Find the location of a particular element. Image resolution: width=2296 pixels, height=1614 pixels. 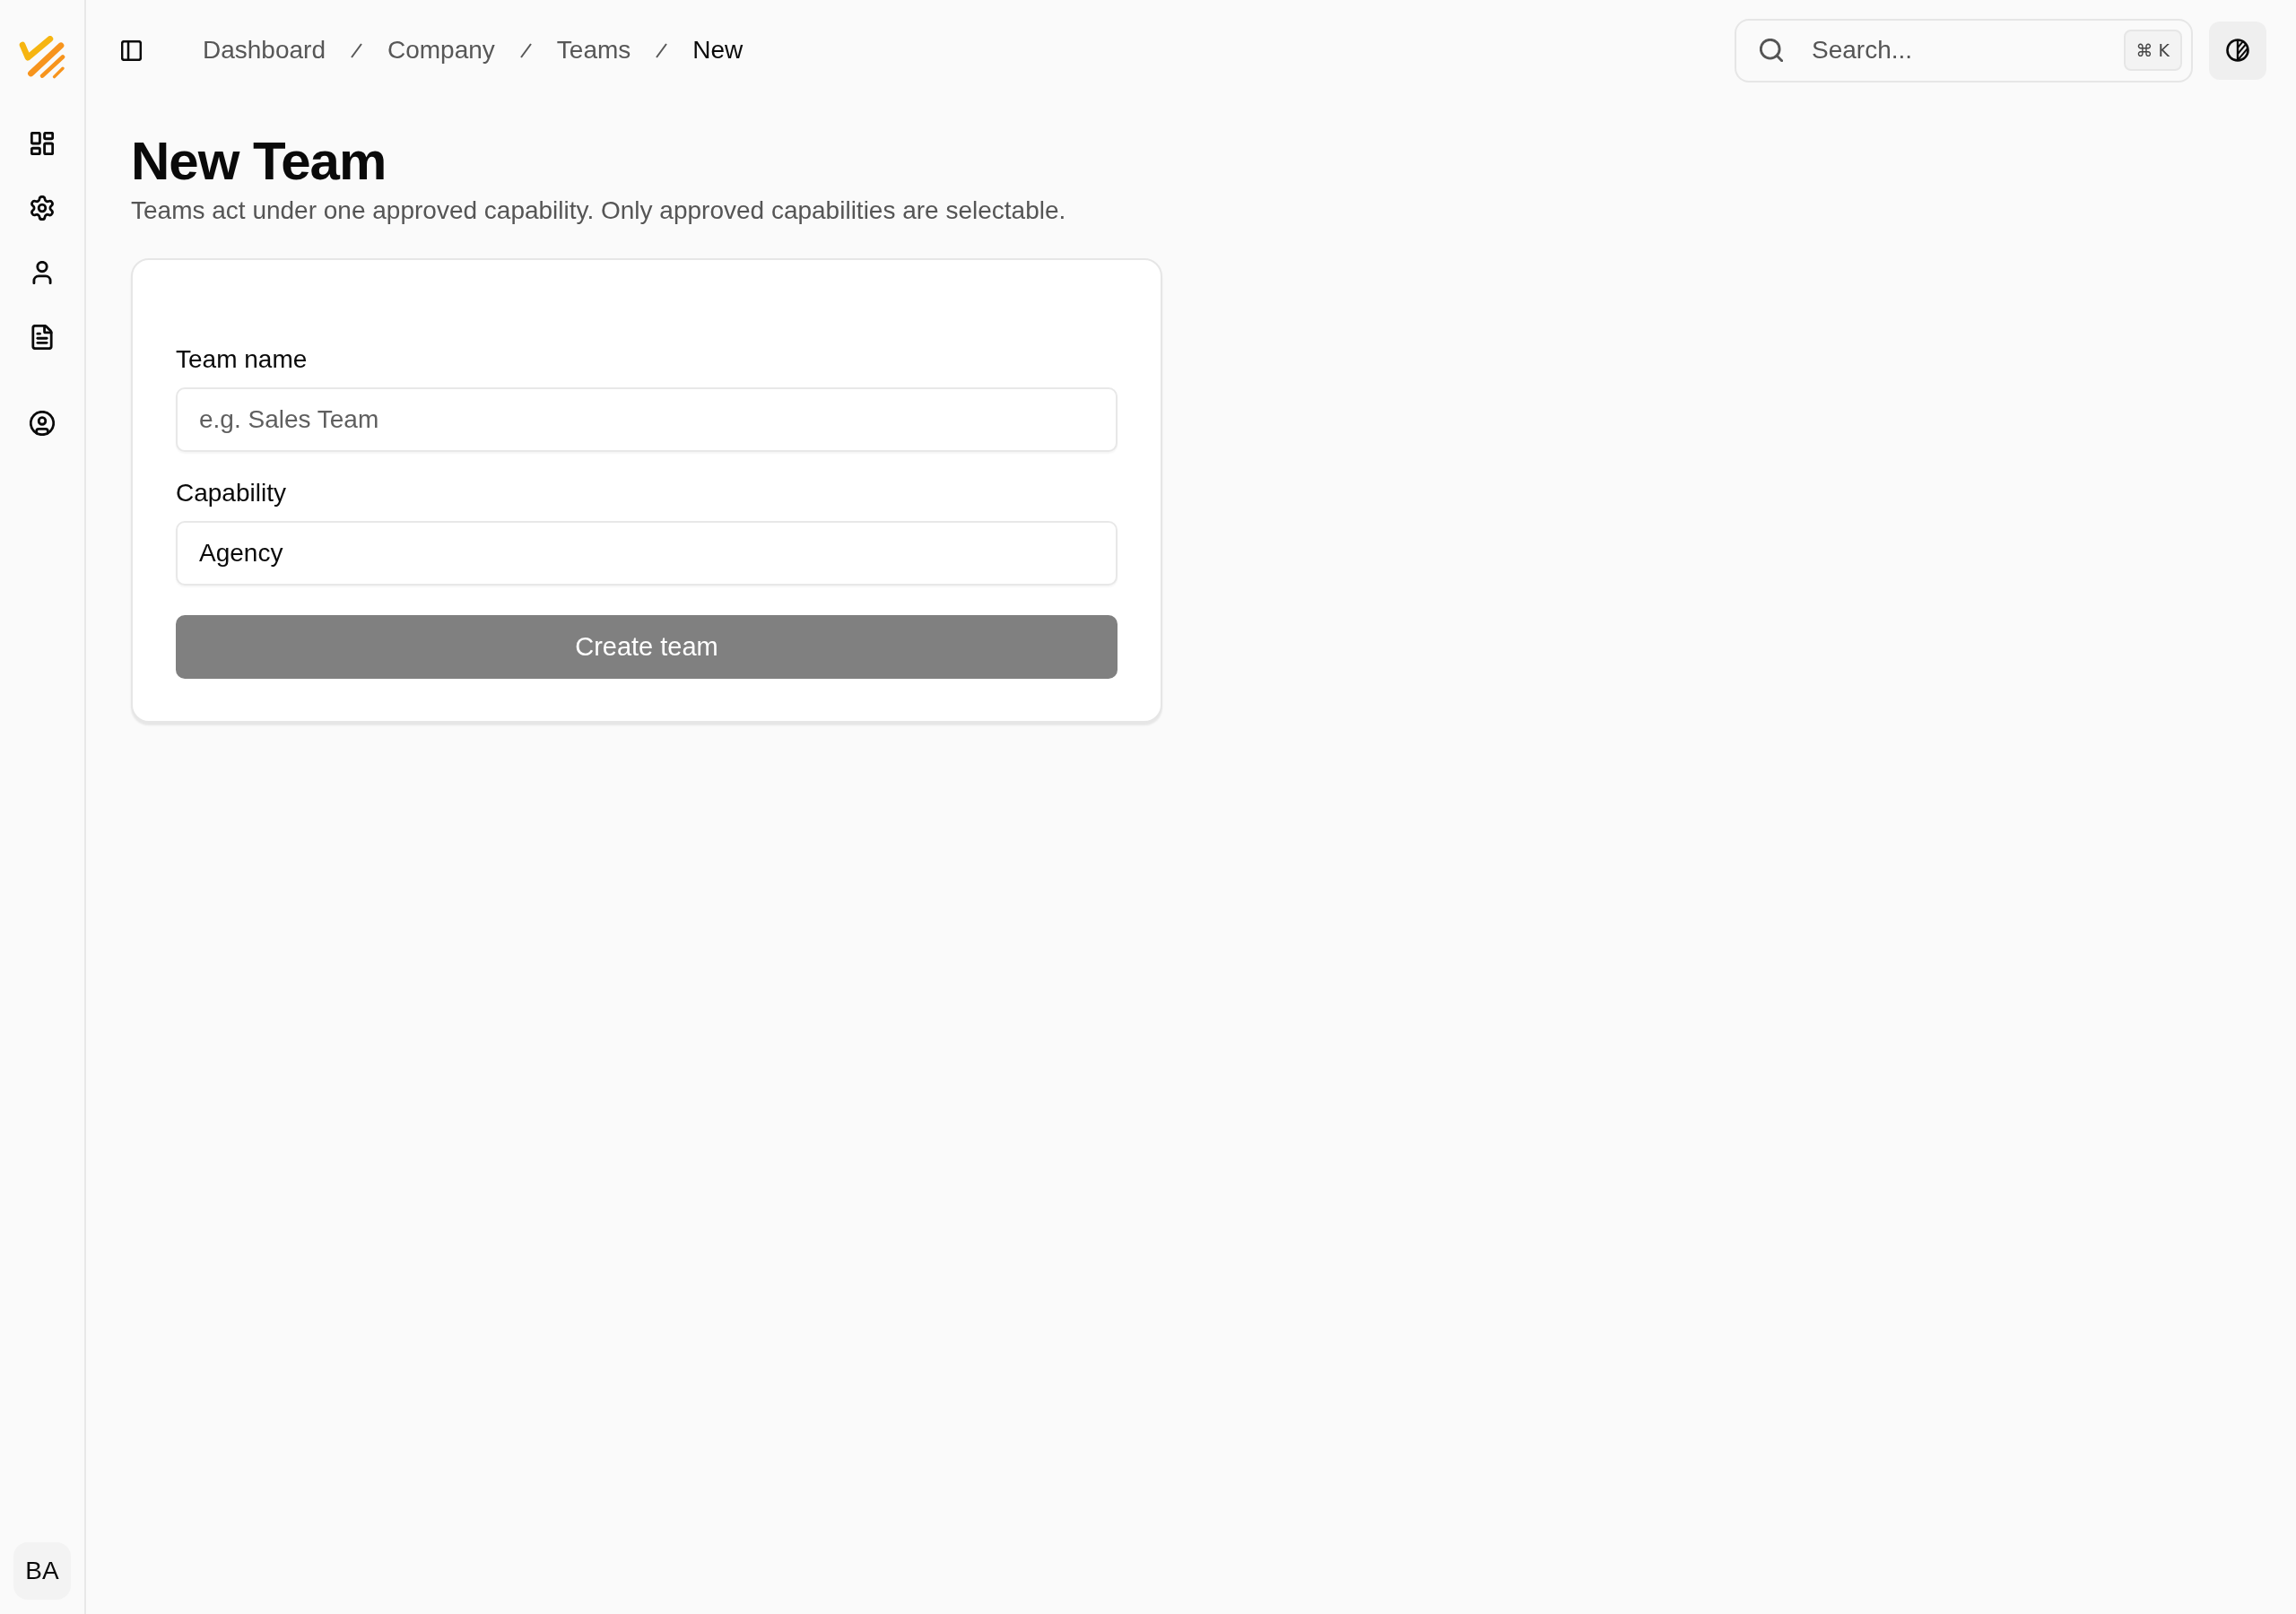

logo is located at coordinates (42, 57).